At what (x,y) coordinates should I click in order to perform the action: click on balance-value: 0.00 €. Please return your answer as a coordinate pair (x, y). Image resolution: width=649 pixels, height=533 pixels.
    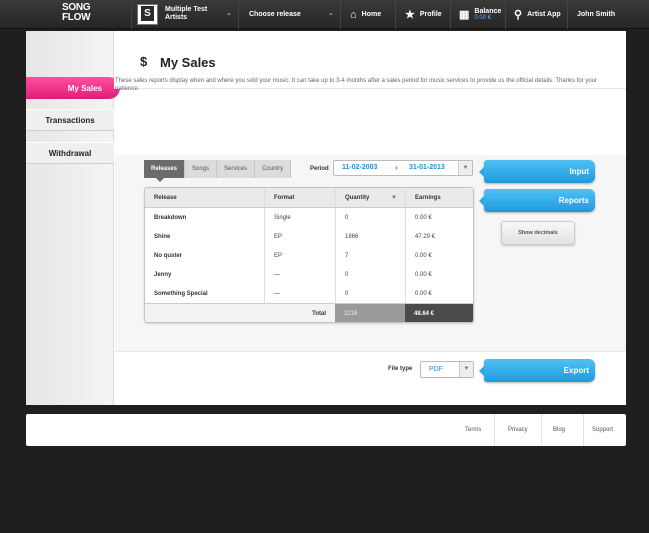
    Looking at the image, I should click on (483, 18).